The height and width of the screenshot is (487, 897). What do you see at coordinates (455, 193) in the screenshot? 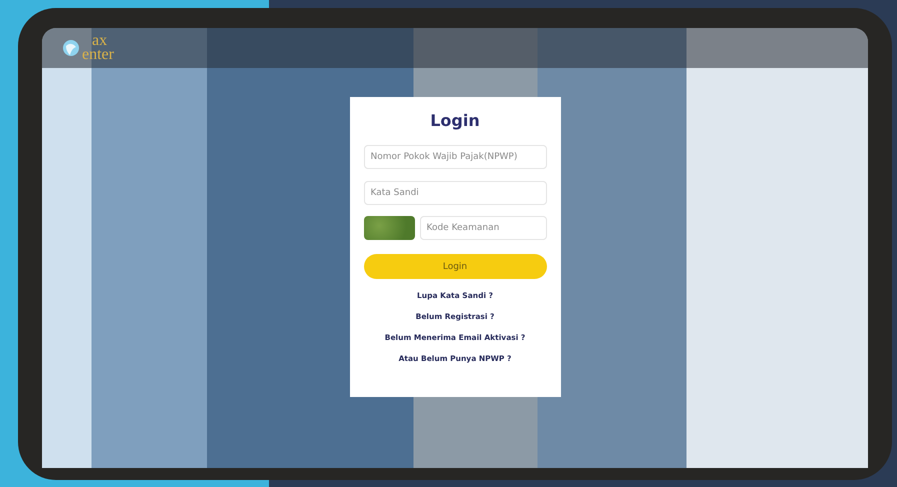
I see `input-field: Kata Sandi` at bounding box center [455, 193].